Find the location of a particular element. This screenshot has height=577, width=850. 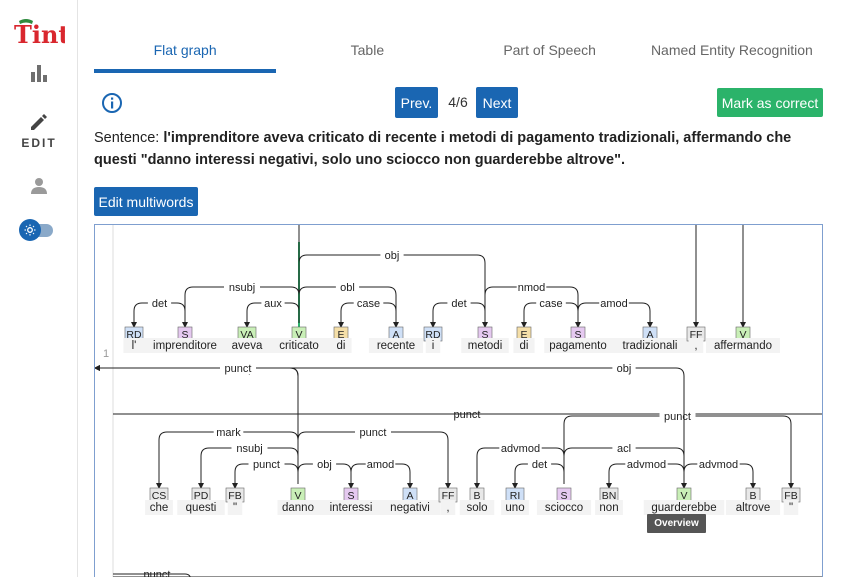

mark-as-correct-button: Mark as correct is located at coordinates (770, 102).